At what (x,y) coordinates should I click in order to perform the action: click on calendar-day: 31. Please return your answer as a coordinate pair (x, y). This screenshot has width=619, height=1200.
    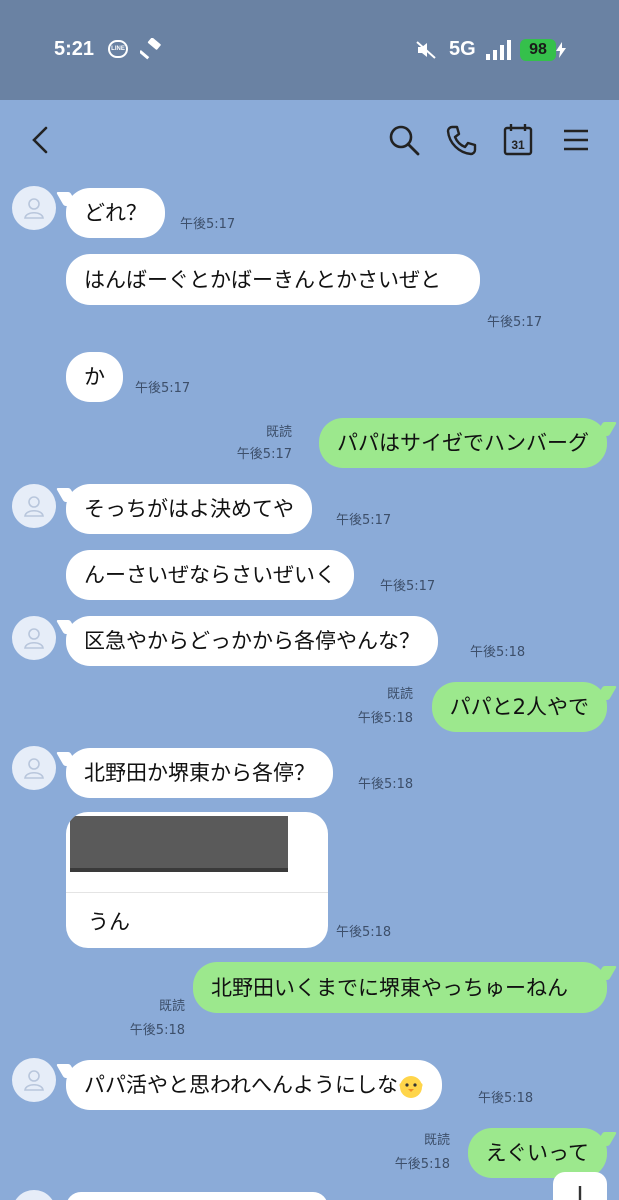
    Looking at the image, I should click on (518, 145).